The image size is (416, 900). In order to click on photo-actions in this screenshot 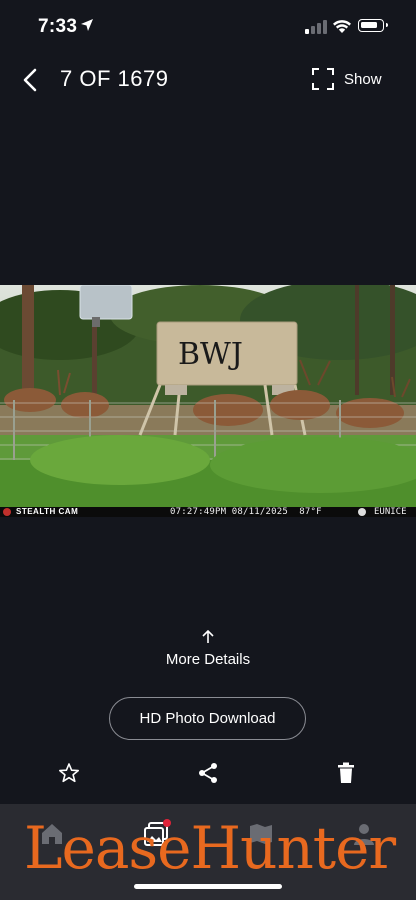, I will do `click(208, 775)`.